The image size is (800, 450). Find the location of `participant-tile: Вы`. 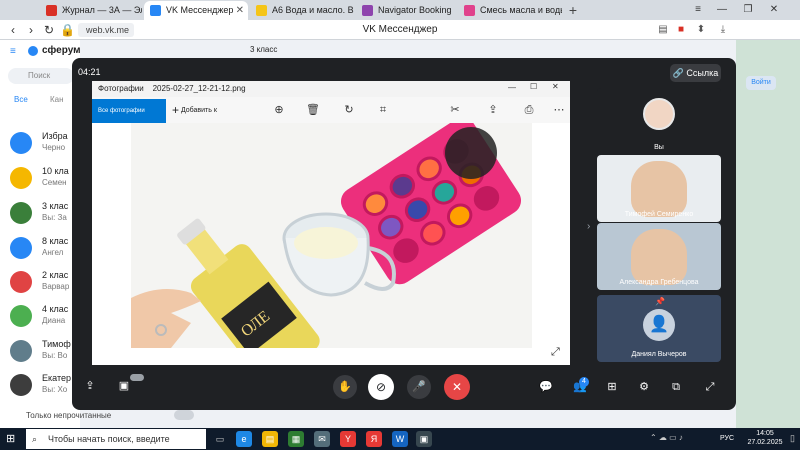

participant-tile: Вы is located at coordinates (659, 121).